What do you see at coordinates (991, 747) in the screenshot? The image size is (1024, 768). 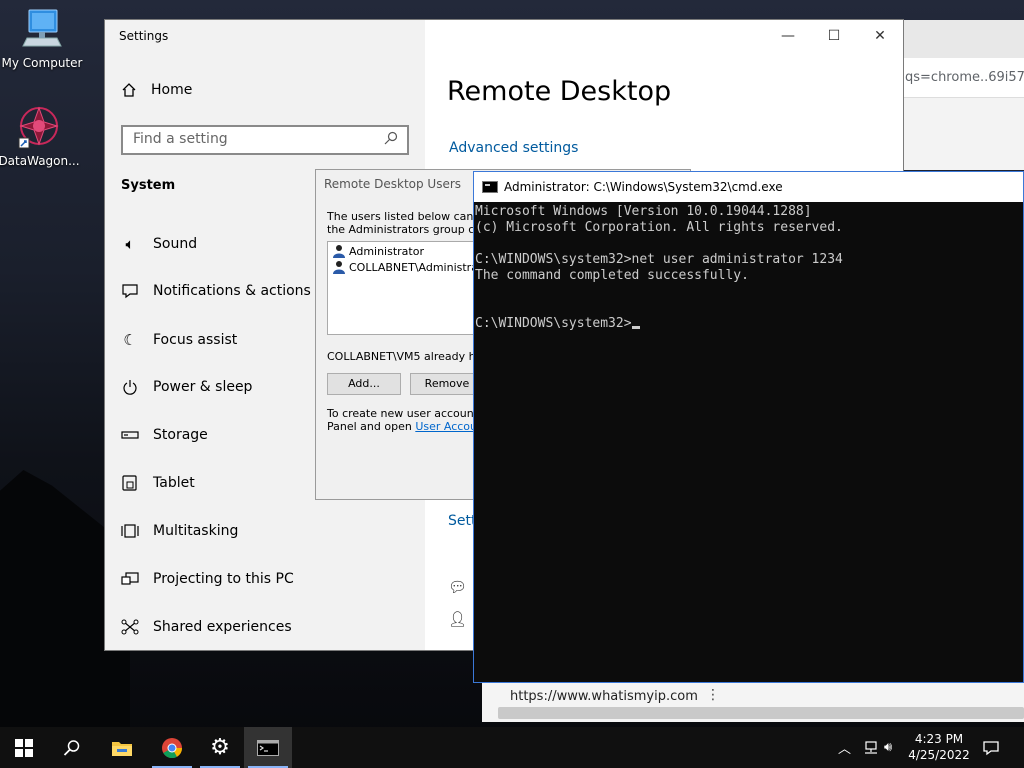 I see `tray-action-center` at bounding box center [991, 747].